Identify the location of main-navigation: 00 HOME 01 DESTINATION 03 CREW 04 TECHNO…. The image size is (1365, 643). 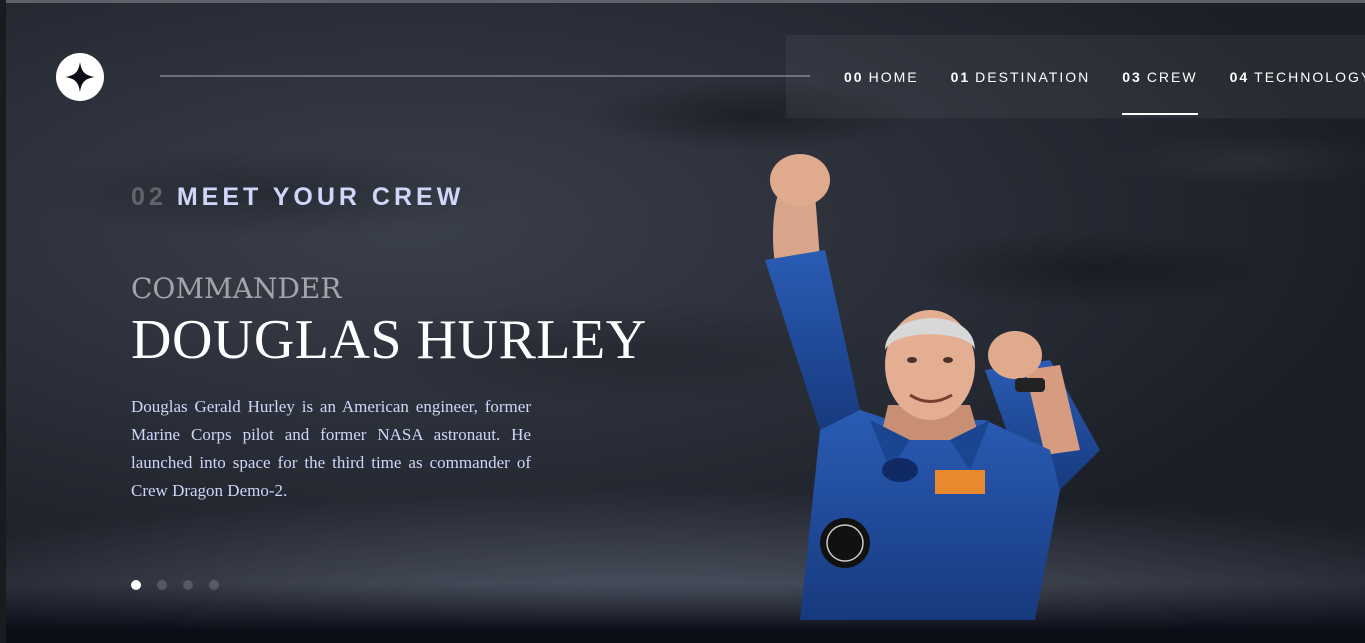
(1075, 76).